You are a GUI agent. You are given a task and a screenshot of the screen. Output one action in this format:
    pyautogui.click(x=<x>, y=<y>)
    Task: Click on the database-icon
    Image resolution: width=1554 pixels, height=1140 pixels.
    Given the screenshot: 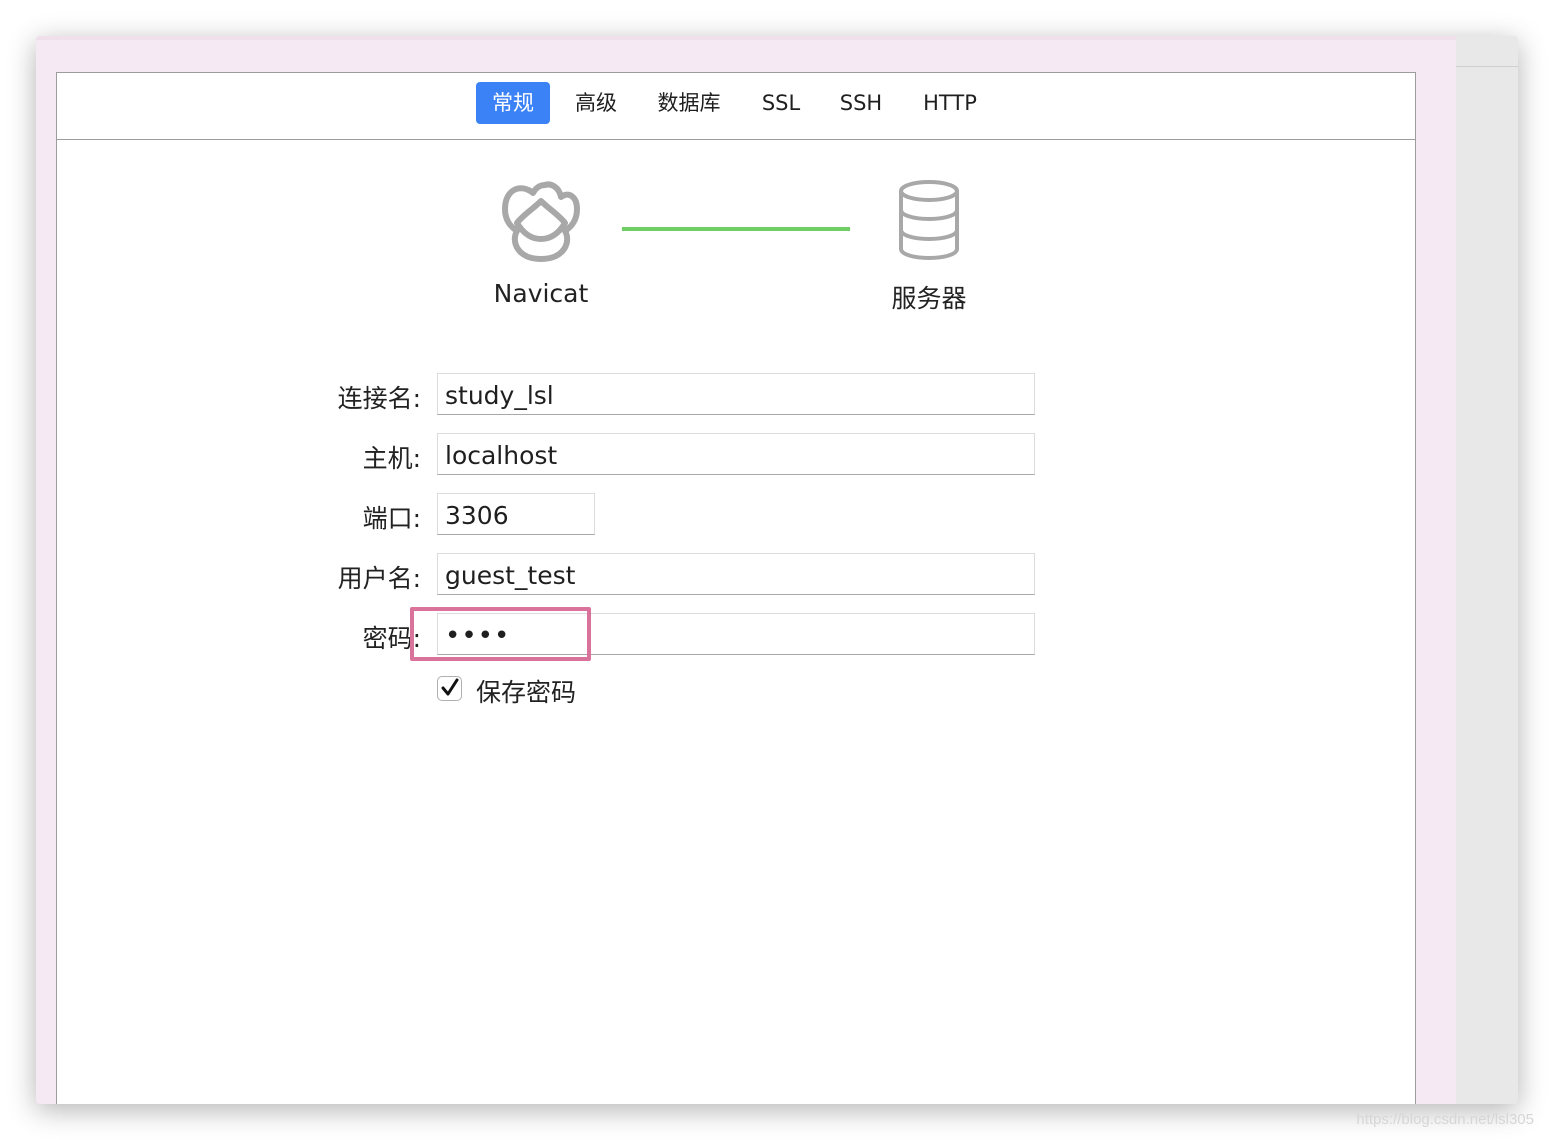 What is the action you would take?
    pyautogui.click(x=929, y=220)
    